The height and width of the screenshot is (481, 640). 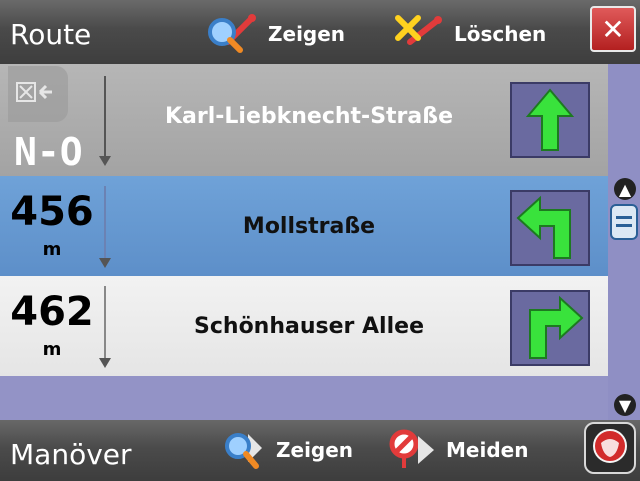 What do you see at coordinates (307, 34) in the screenshot?
I see `show-route-label: Zeigen` at bounding box center [307, 34].